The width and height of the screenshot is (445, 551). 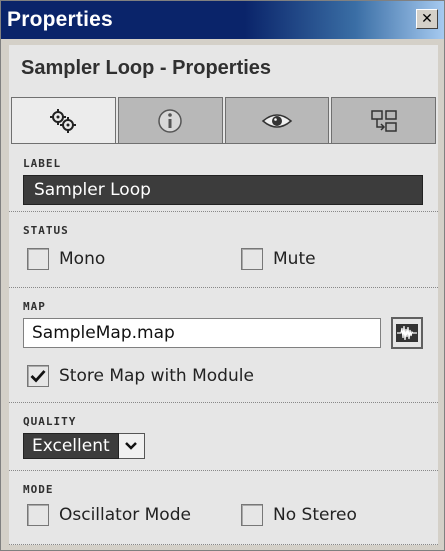 What do you see at coordinates (42, 163) in the screenshot?
I see `label-heading: LABEL` at bounding box center [42, 163].